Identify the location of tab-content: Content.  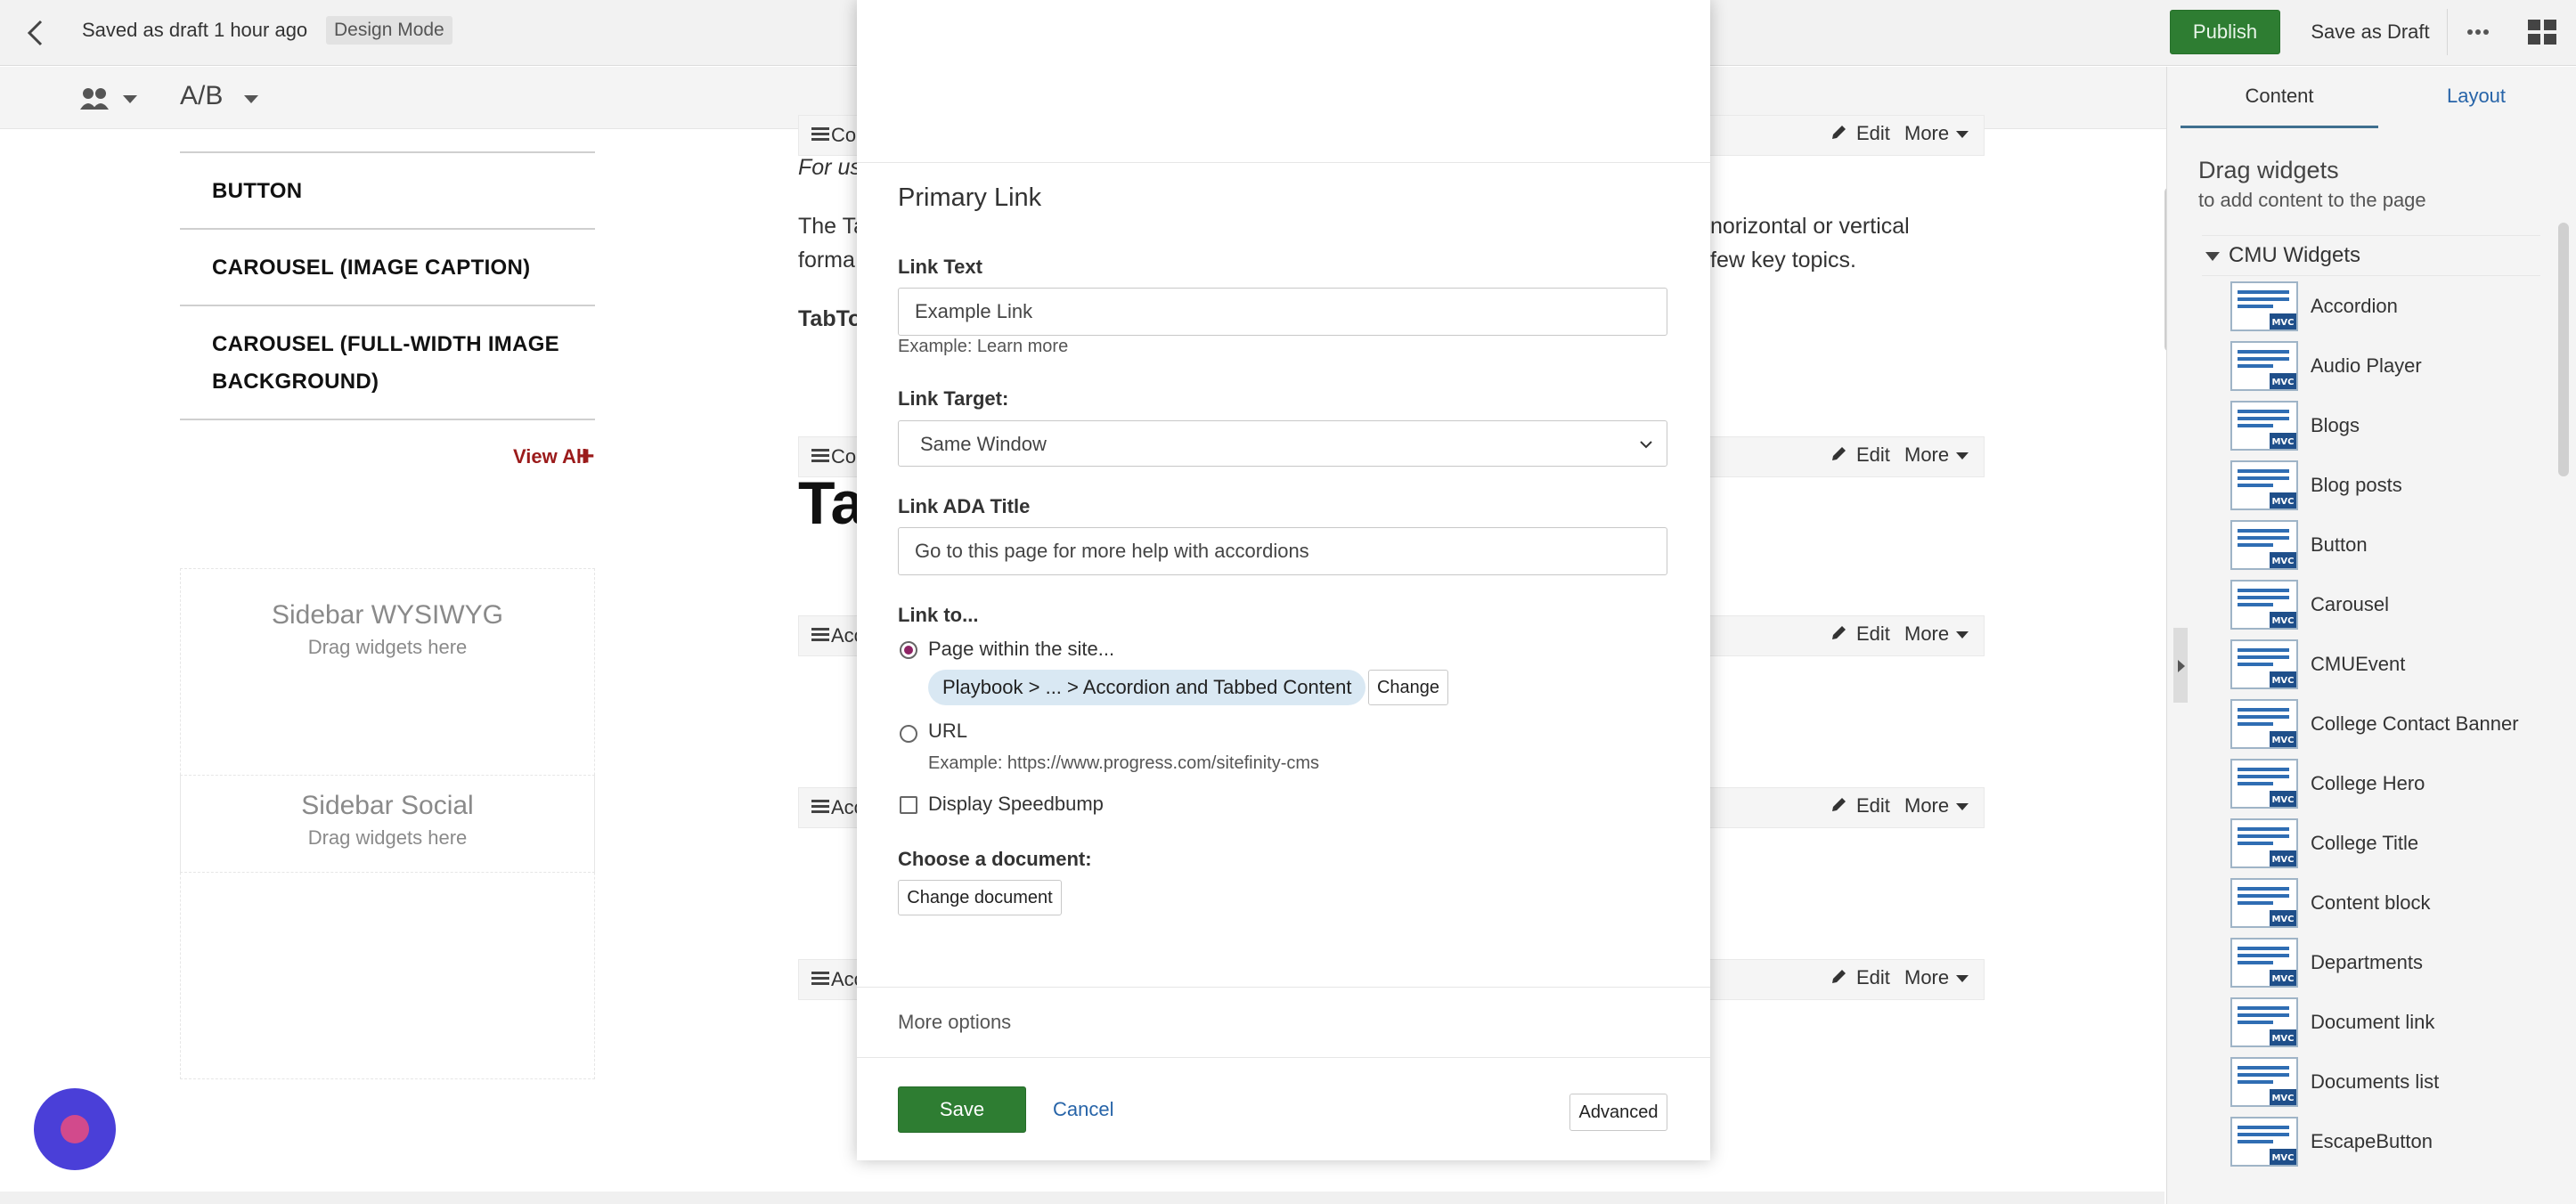
(2279, 98).